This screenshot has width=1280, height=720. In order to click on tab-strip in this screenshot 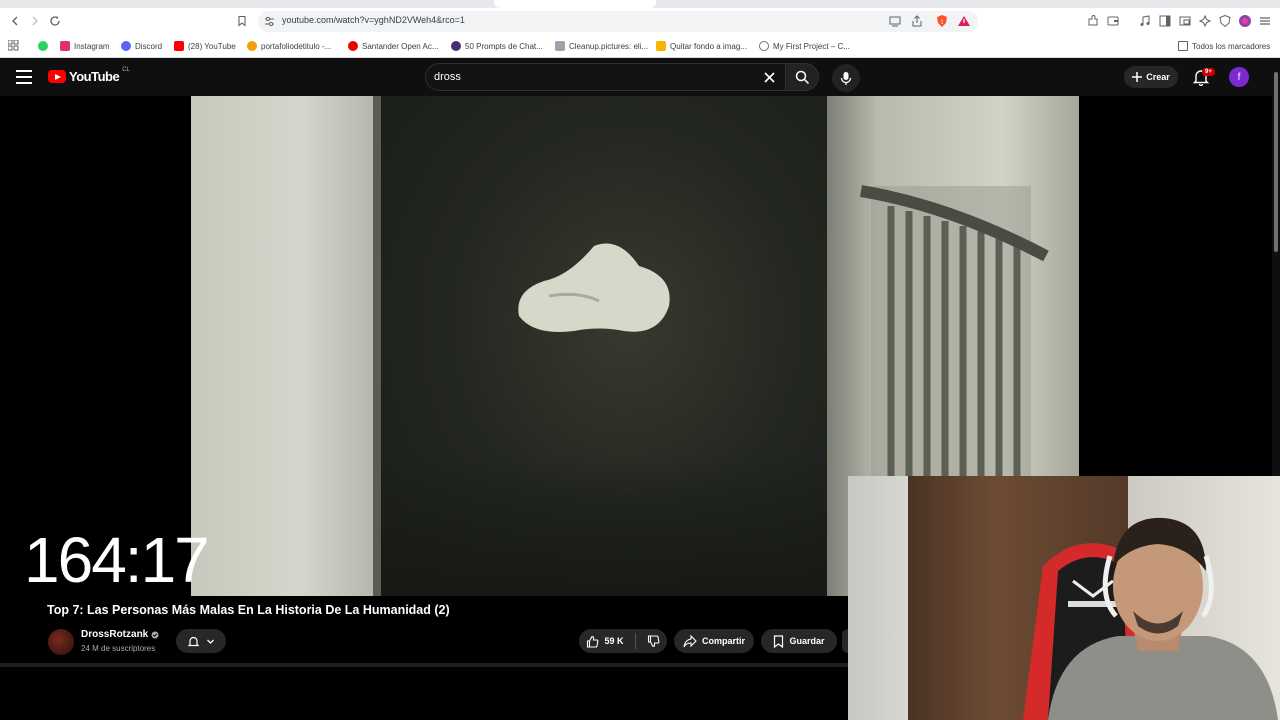, I will do `click(640, 4)`.